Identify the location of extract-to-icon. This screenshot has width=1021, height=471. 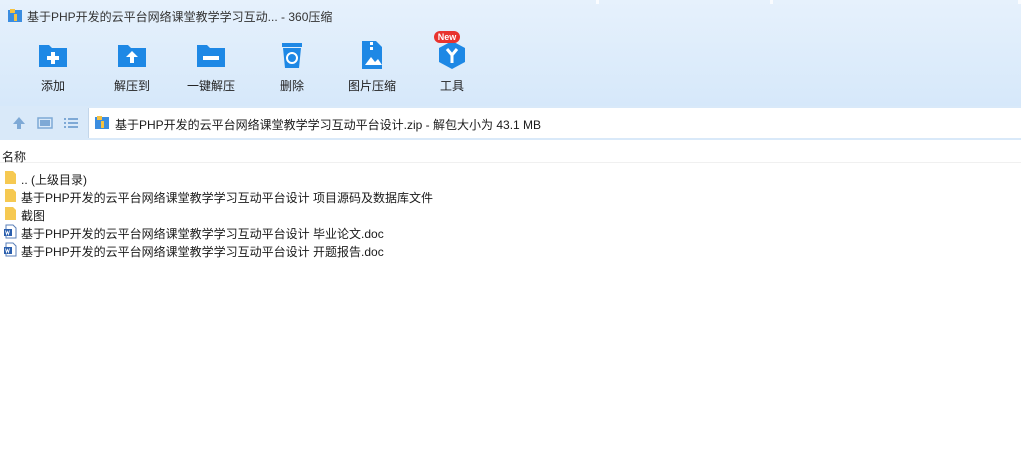
(132, 56).